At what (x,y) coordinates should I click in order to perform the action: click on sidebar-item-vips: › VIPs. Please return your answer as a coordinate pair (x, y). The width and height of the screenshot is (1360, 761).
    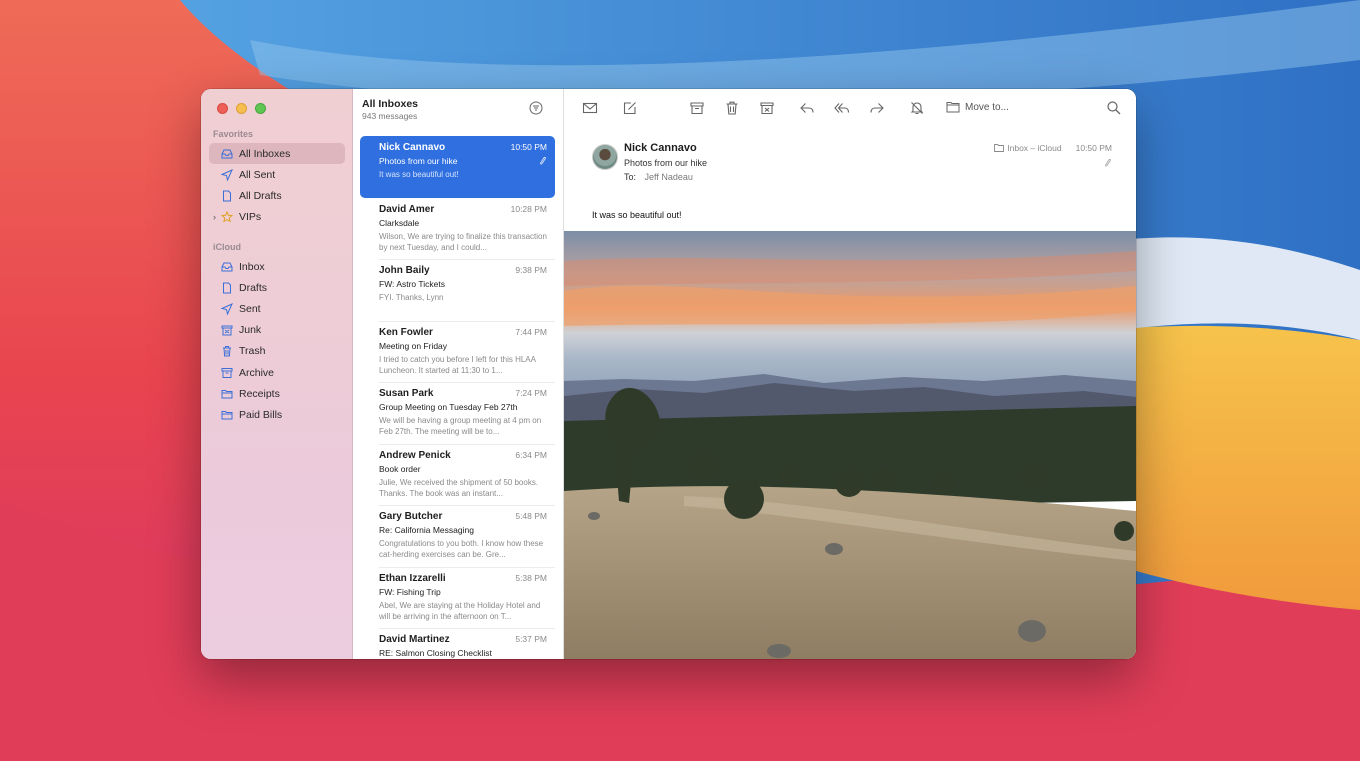
    Looking at the image, I should click on (277, 216).